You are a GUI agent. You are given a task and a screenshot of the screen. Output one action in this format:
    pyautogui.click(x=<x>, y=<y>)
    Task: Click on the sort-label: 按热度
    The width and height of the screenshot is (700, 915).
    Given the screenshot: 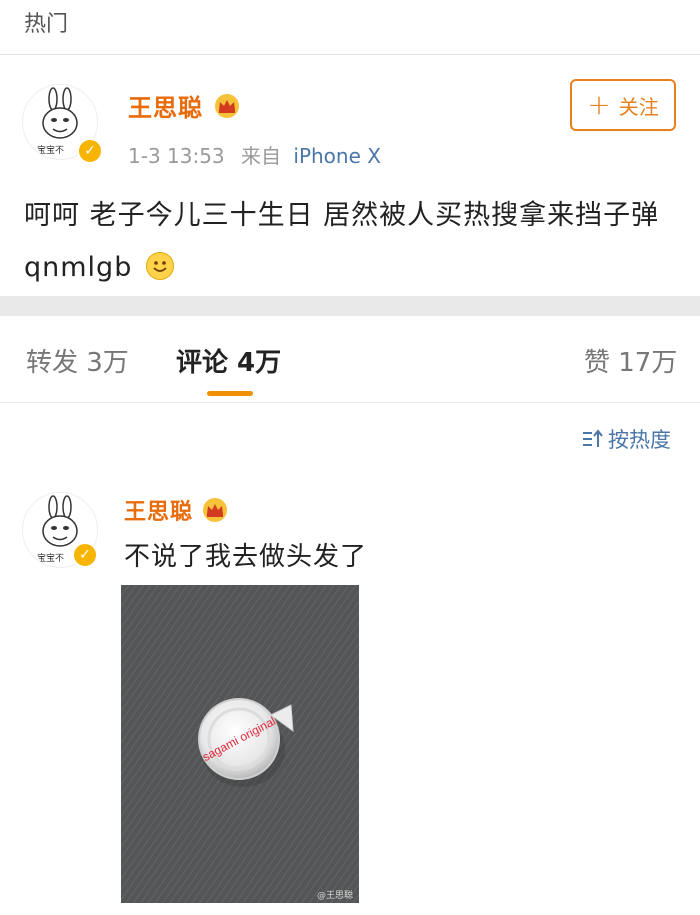 What is the action you would take?
    pyautogui.click(x=639, y=440)
    